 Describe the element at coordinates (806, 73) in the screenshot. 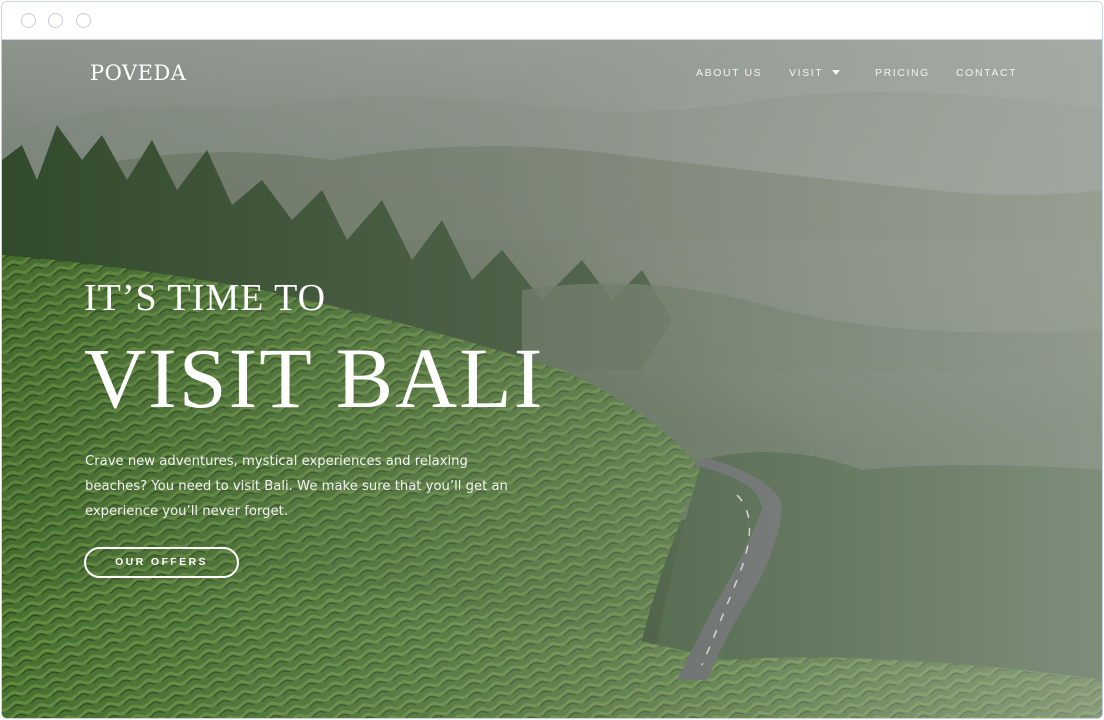

I see `nav-link-visit: VISIT` at that location.